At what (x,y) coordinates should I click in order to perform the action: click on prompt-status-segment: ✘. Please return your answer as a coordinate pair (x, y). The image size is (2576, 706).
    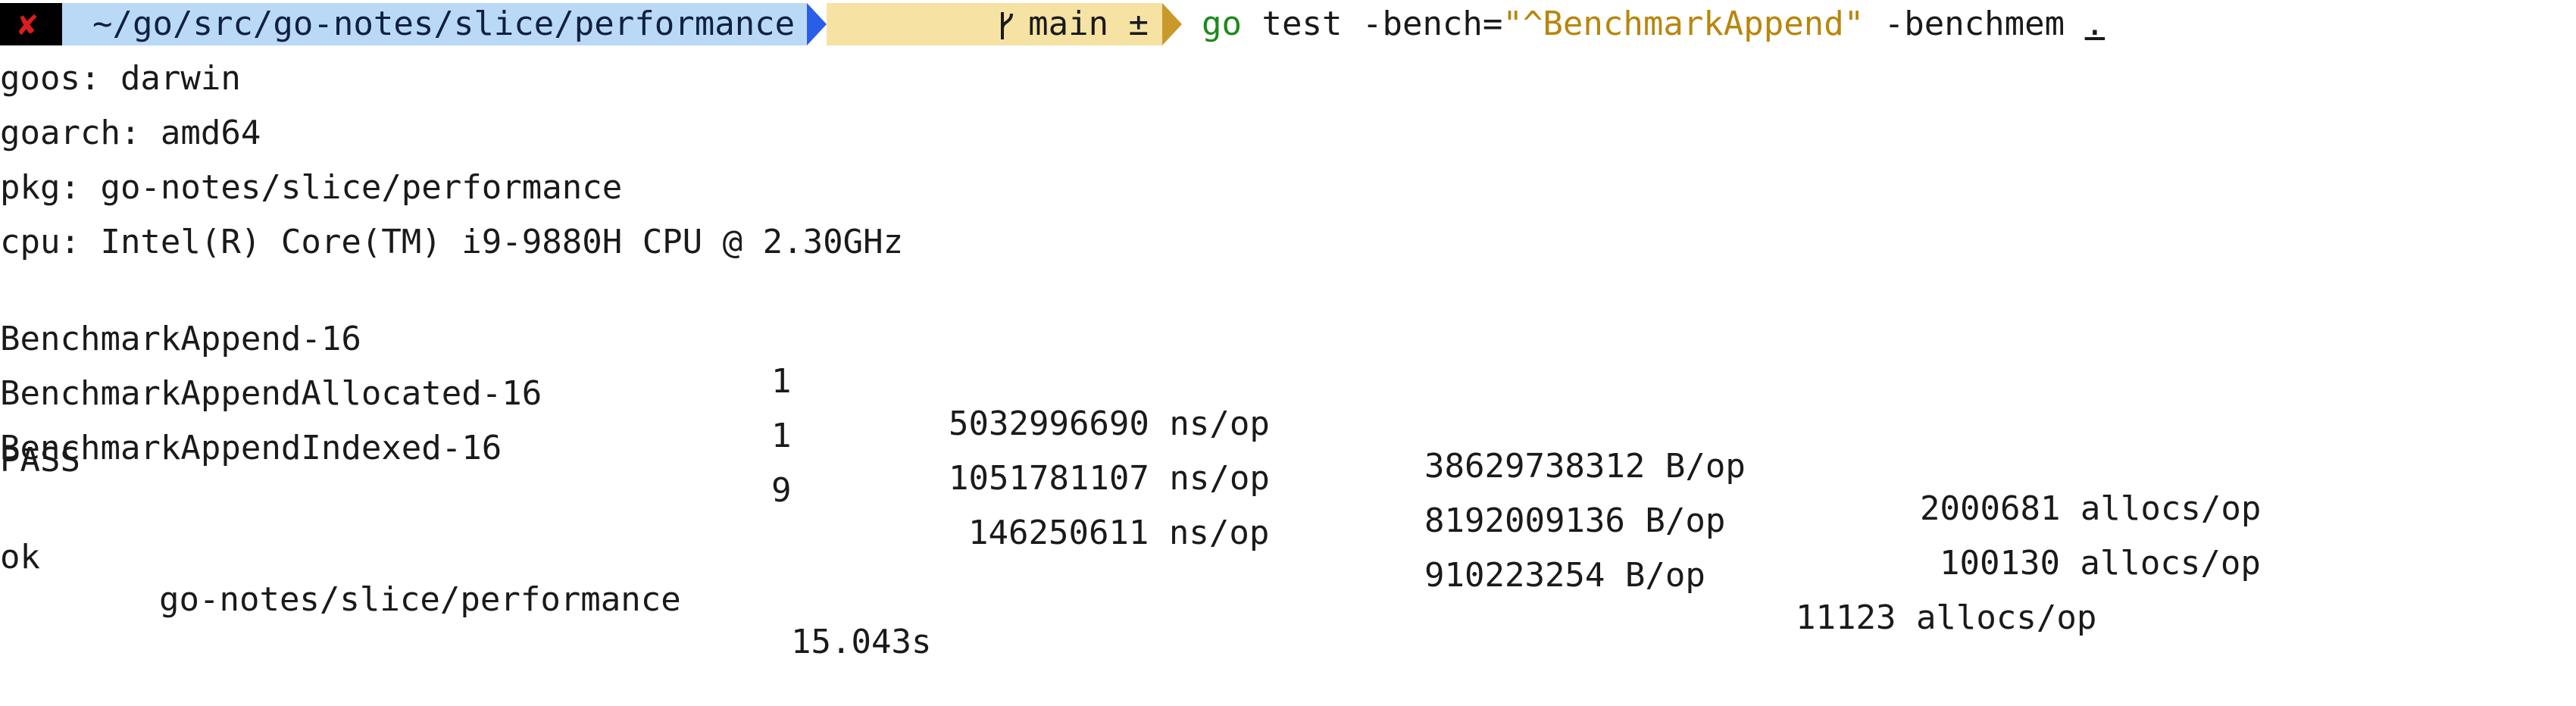
    Looking at the image, I should click on (31, 24).